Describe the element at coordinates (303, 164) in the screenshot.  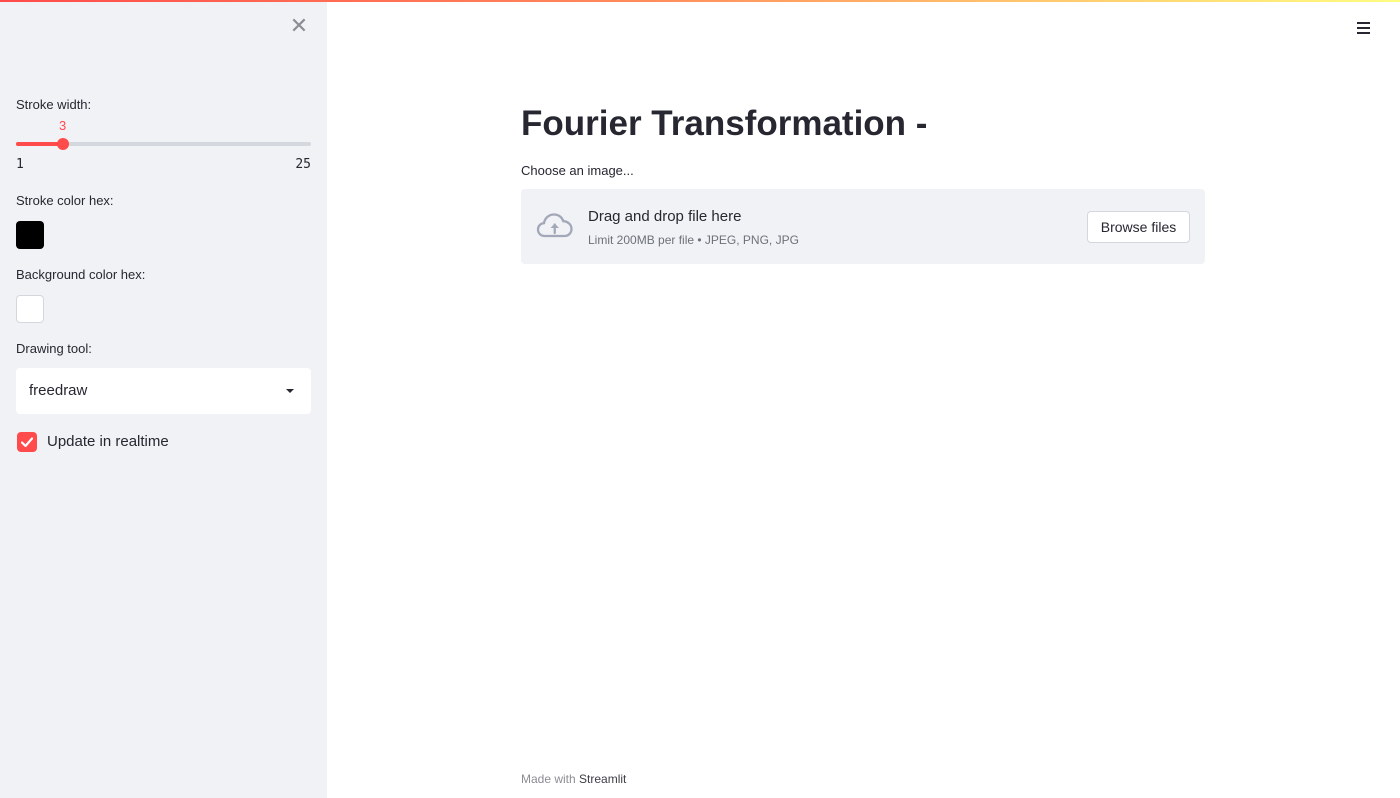
I see `slider-max-label: 25` at that location.